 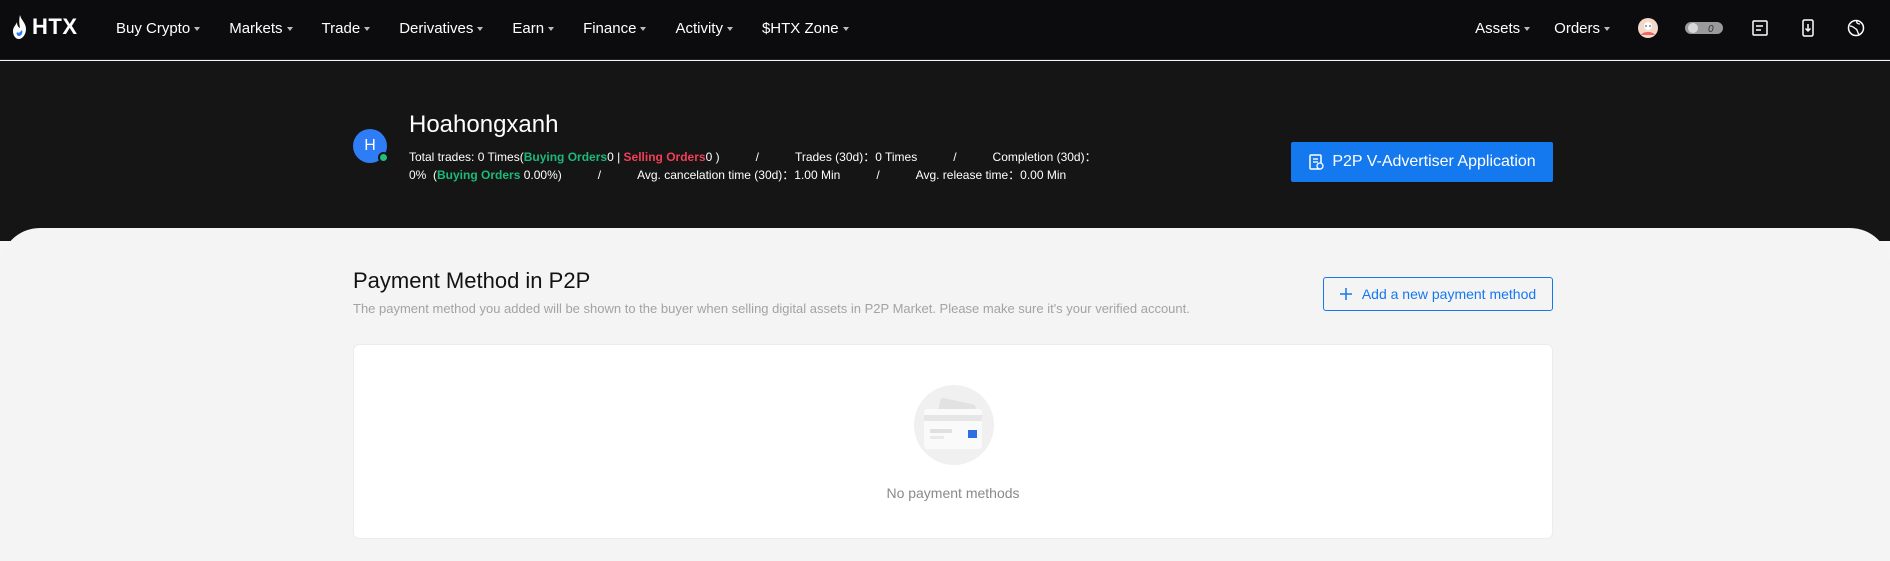 What do you see at coordinates (1498, 28) in the screenshot?
I see `assets-label: Assets` at bounding box center [1498, 28].